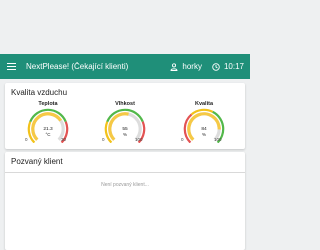  I want to click on gauge-humidity: Vlhkost 55 % 0 100, so click(125, 124).